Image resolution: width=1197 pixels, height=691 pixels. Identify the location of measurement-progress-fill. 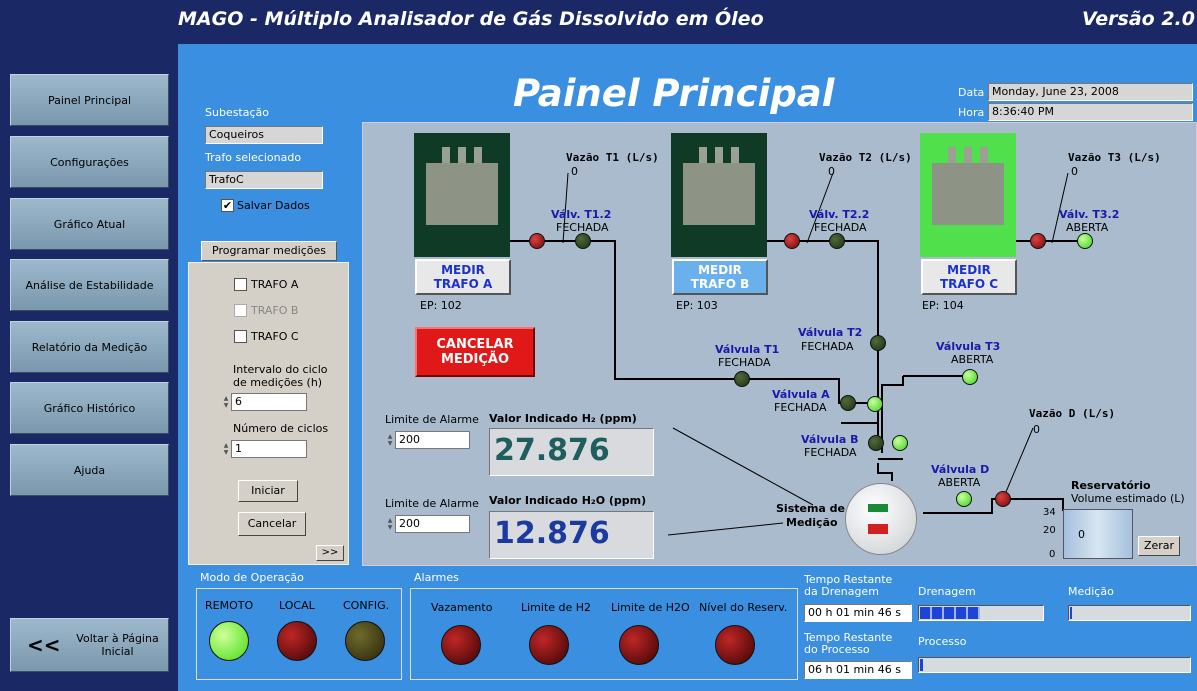
(1071, 613).